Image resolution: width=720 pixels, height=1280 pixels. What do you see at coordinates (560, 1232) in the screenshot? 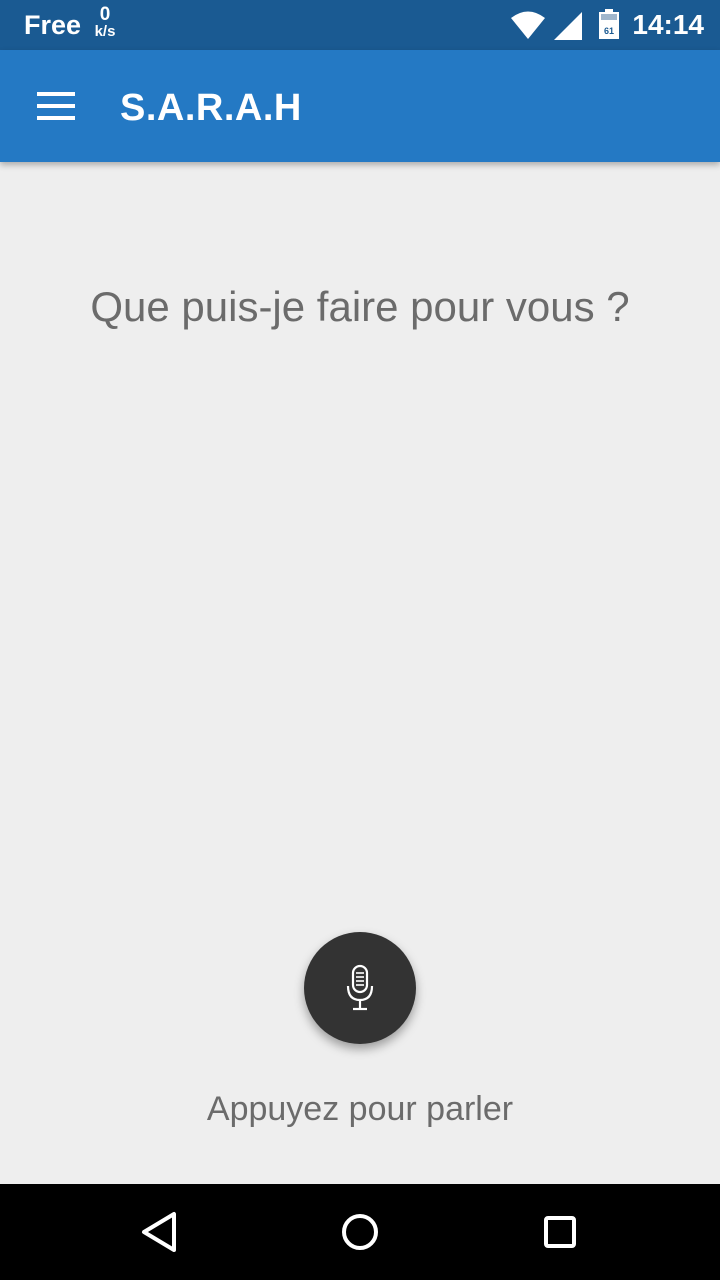
I see `recents-icon` at bounding box center [560, 1232].